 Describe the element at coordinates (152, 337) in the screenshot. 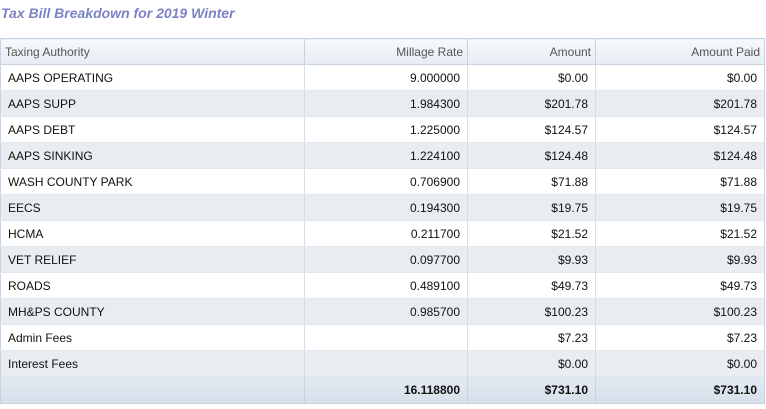

I see `cell-taxing-authority: Admin Fees` at that location.